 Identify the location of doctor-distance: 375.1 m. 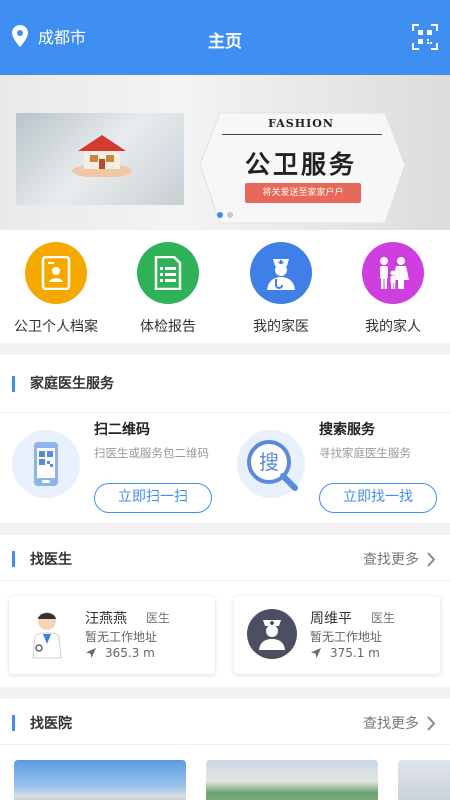
(345, 653).